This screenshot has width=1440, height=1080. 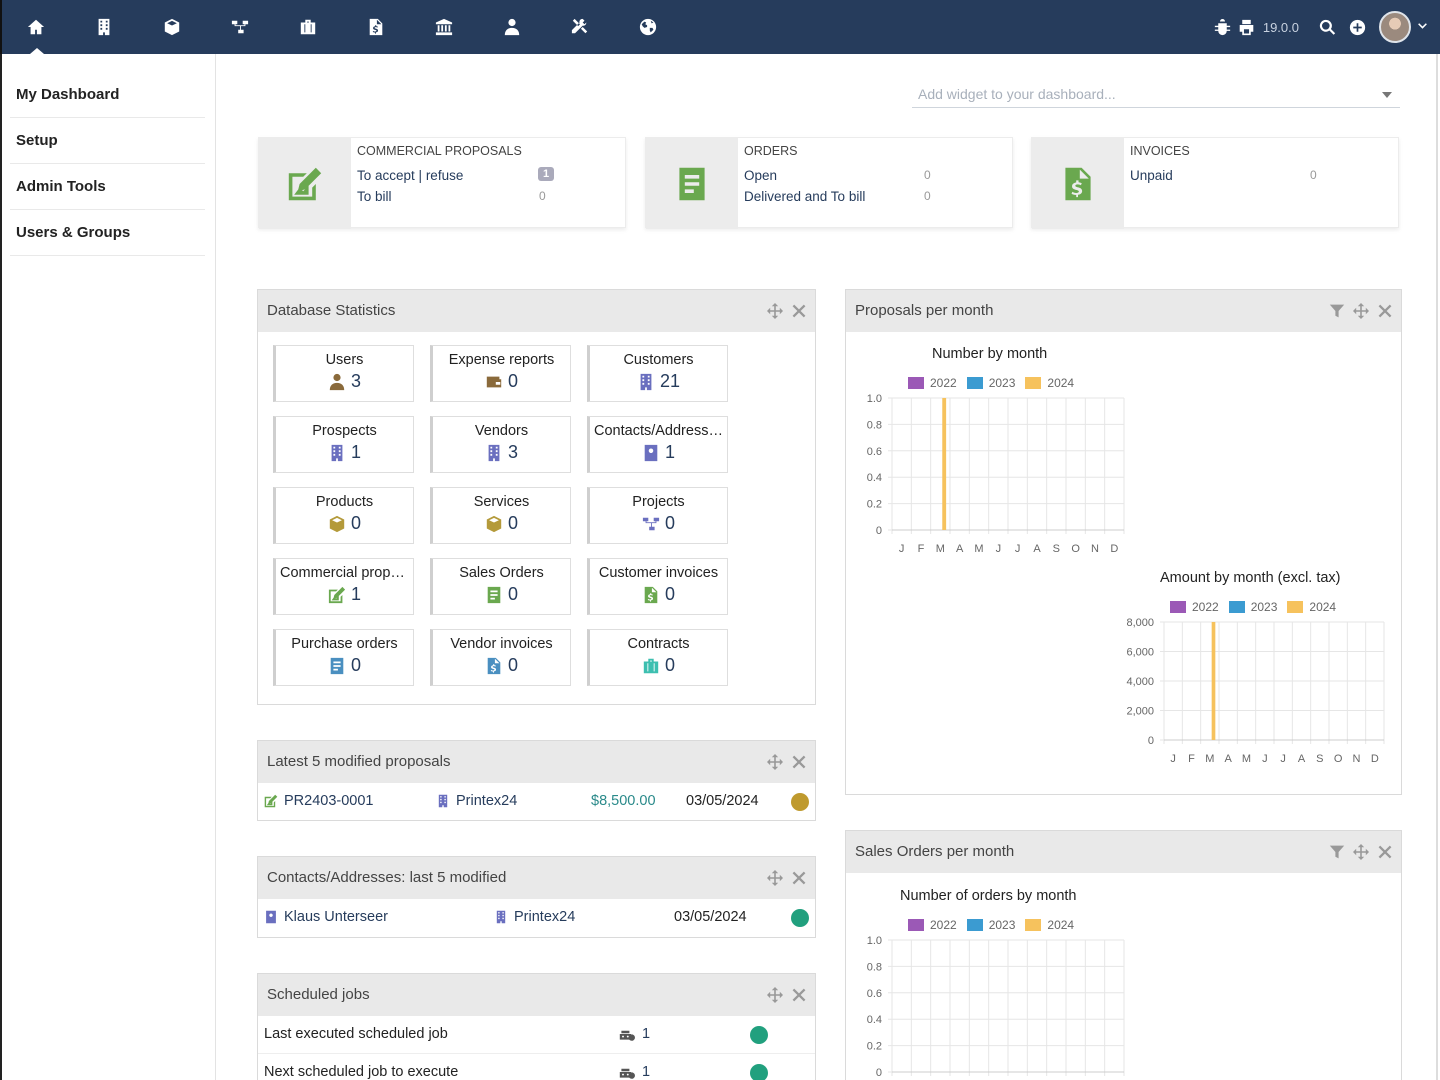 What do you see at coordinates (337, 382) in the screenshot?
I see `user-icon` at bounding box center [337, 382].